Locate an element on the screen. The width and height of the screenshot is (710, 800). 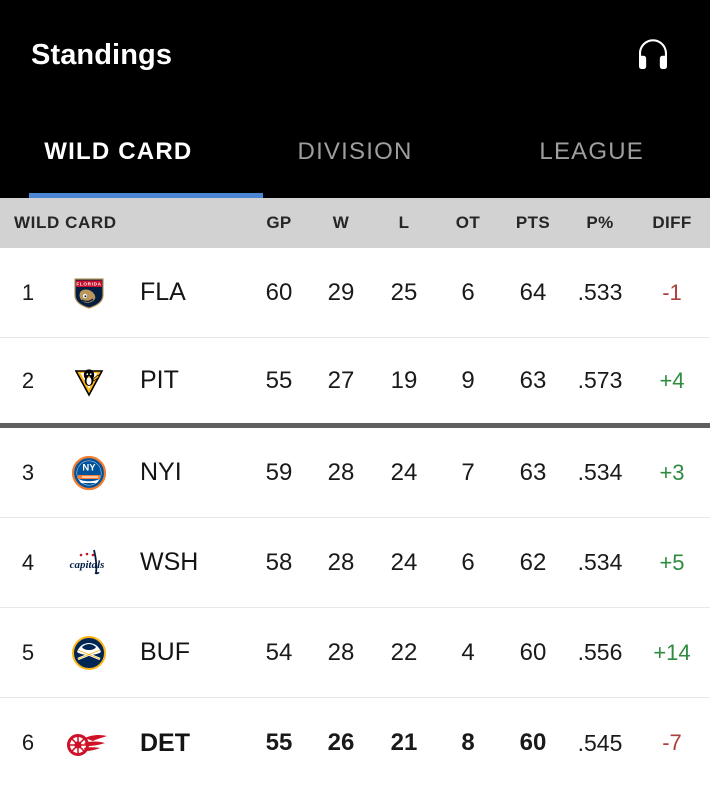
column-header-ot: OT is located at coordinates (468, 222).